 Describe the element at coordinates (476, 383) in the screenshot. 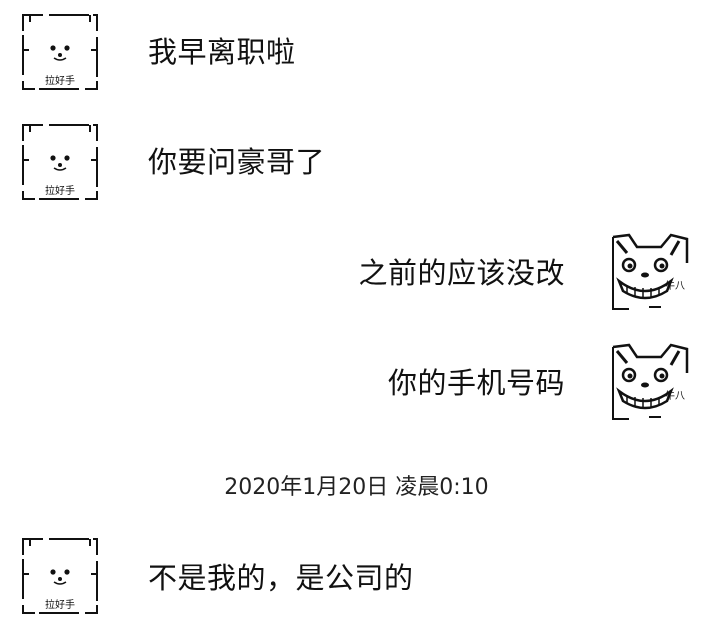

I see `message-text: 你的手机号码` at that location.